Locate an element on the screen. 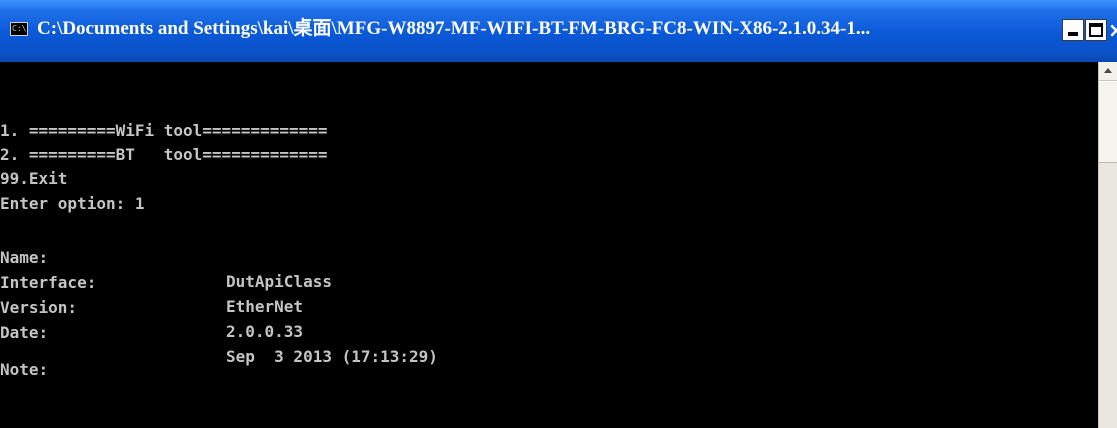 This screenshot has width=1117, height=428. minimize-button is located at coordinates (1073, 30).